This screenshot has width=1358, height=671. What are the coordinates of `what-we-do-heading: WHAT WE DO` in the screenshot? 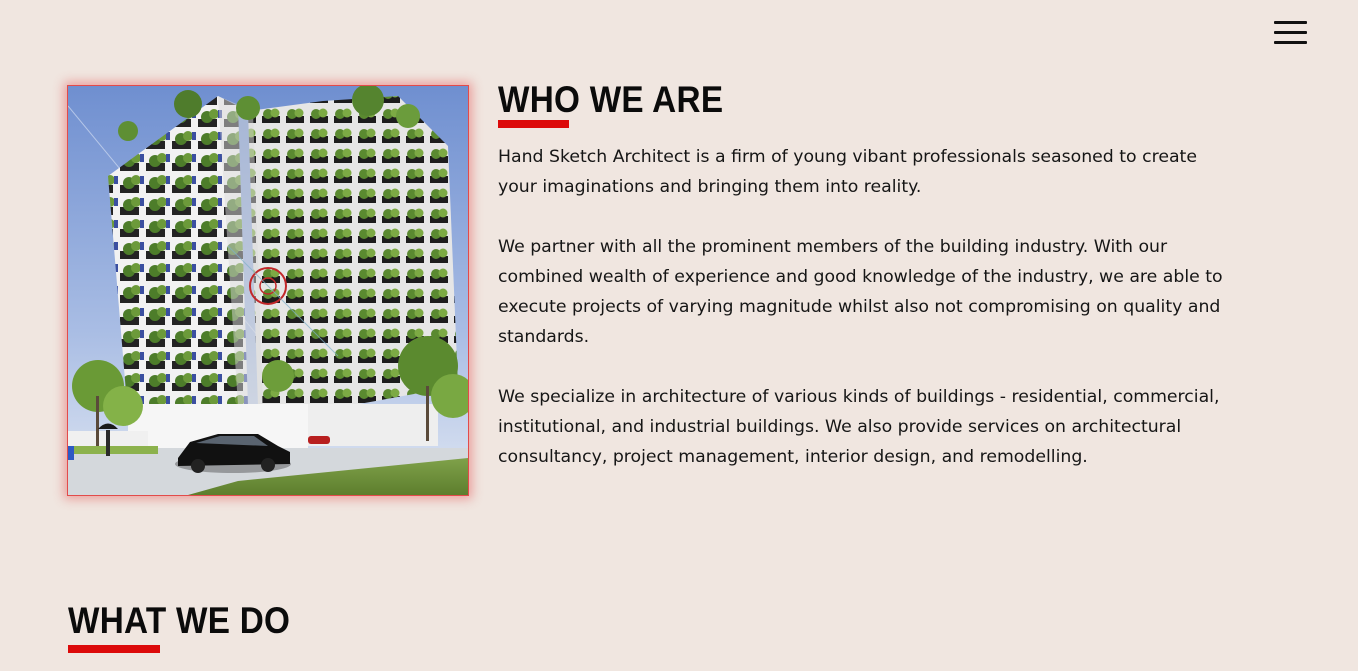 It's located at (179, 620).